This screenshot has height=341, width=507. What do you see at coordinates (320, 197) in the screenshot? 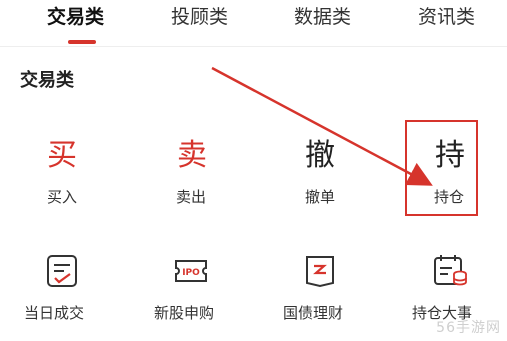
I see `cancel-order-label: 撤单` at bounding box center [320, 197].